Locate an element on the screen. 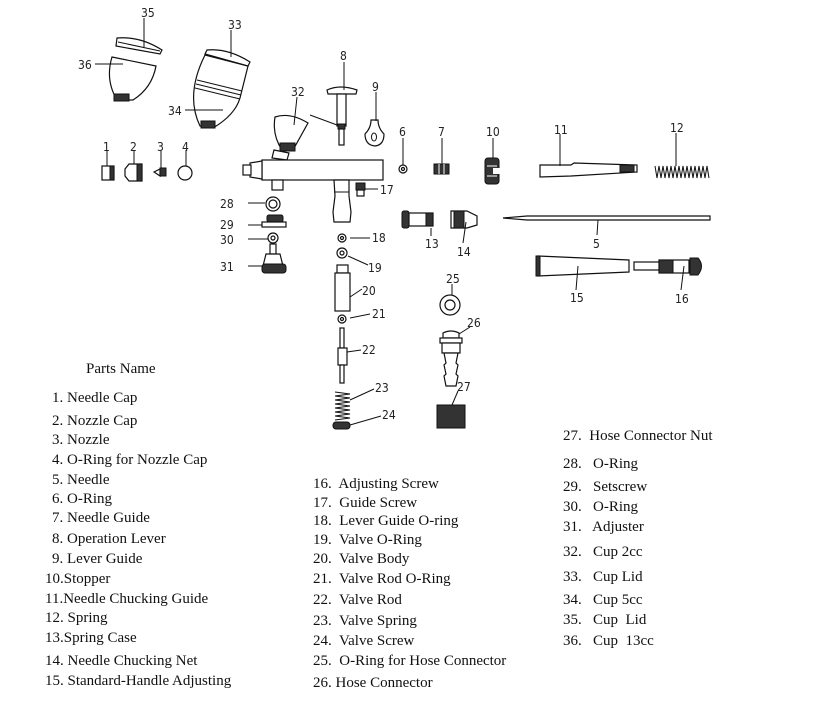 The image size is (817, 715). part-35-cup-lid is located at coordinates (139, 46).